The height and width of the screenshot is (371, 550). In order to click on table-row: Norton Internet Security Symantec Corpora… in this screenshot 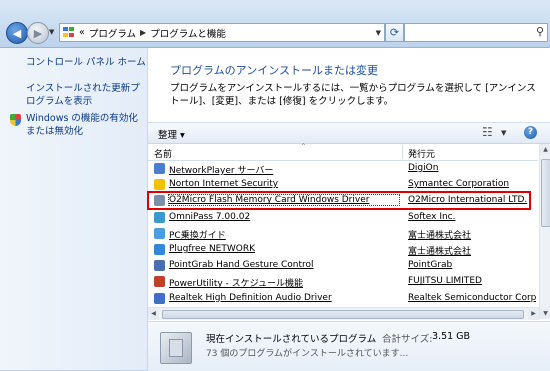, I will do `click(343, 185)`.